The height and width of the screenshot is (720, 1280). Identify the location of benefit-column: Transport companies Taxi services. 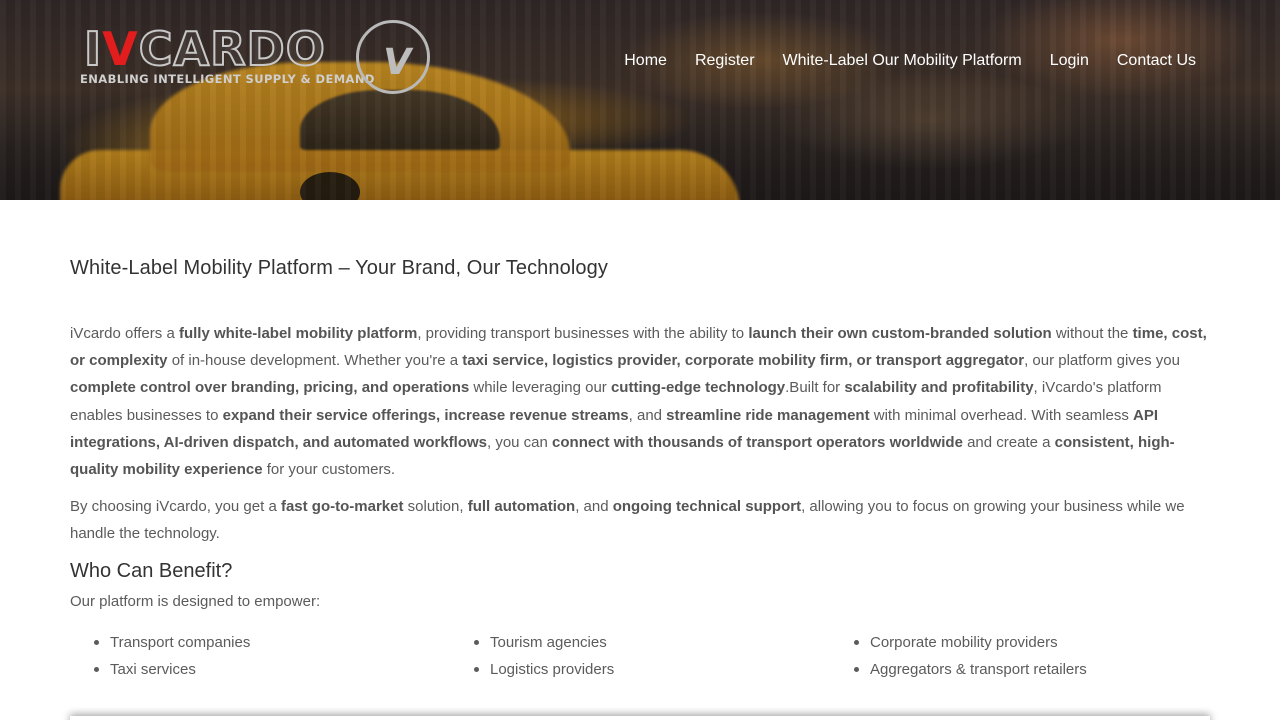
(260, 656).